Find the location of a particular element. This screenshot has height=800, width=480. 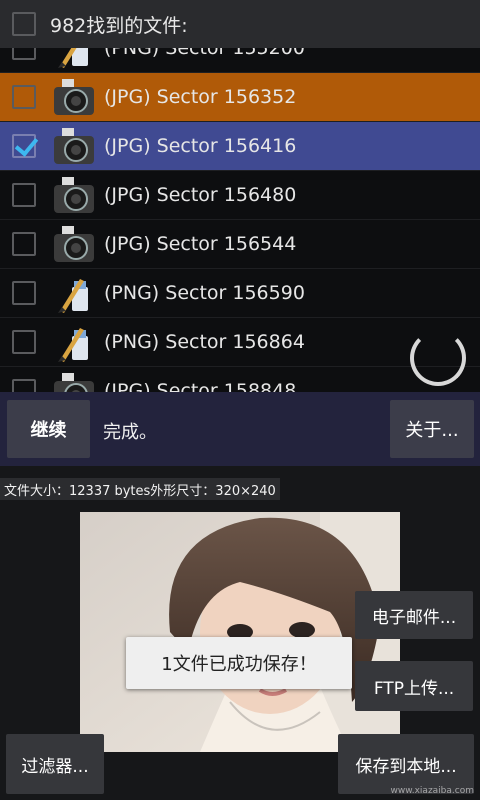

list-item: (JPG) Sector 158848 is located at coordinates (240, 379).